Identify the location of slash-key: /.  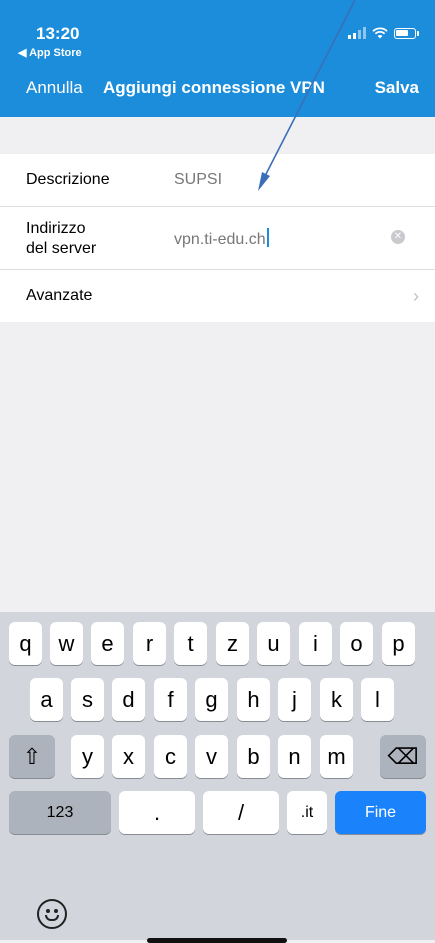
(241, 812).